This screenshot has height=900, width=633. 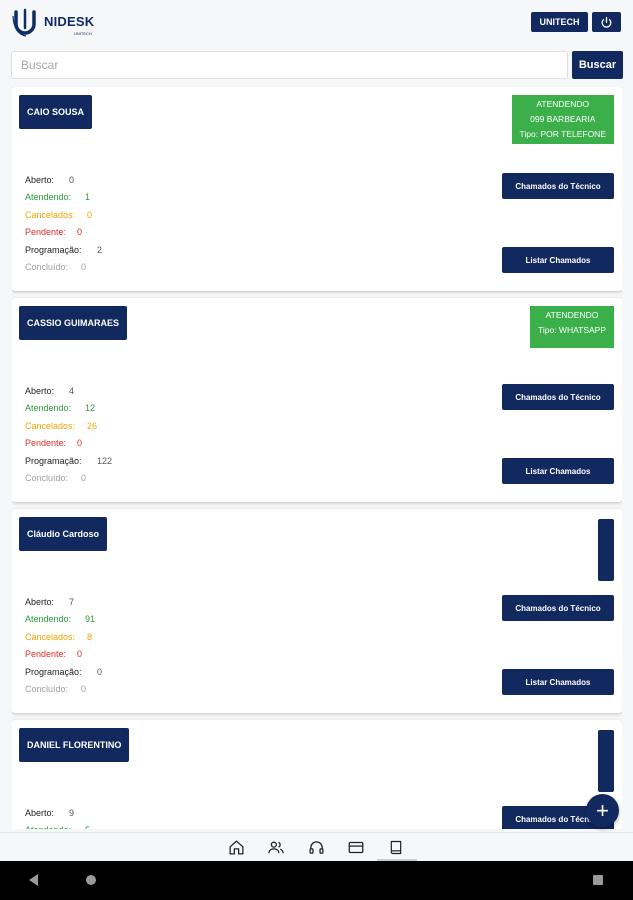 I want to click on bottom-nav, so click(x=316, y=846).